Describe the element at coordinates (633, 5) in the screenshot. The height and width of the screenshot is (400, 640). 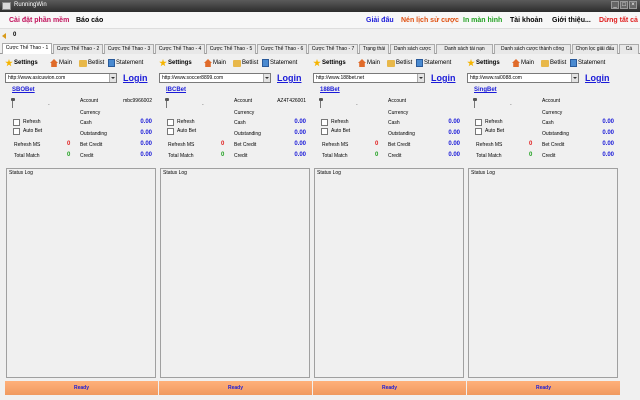
I see `close-button: ×` at that location.